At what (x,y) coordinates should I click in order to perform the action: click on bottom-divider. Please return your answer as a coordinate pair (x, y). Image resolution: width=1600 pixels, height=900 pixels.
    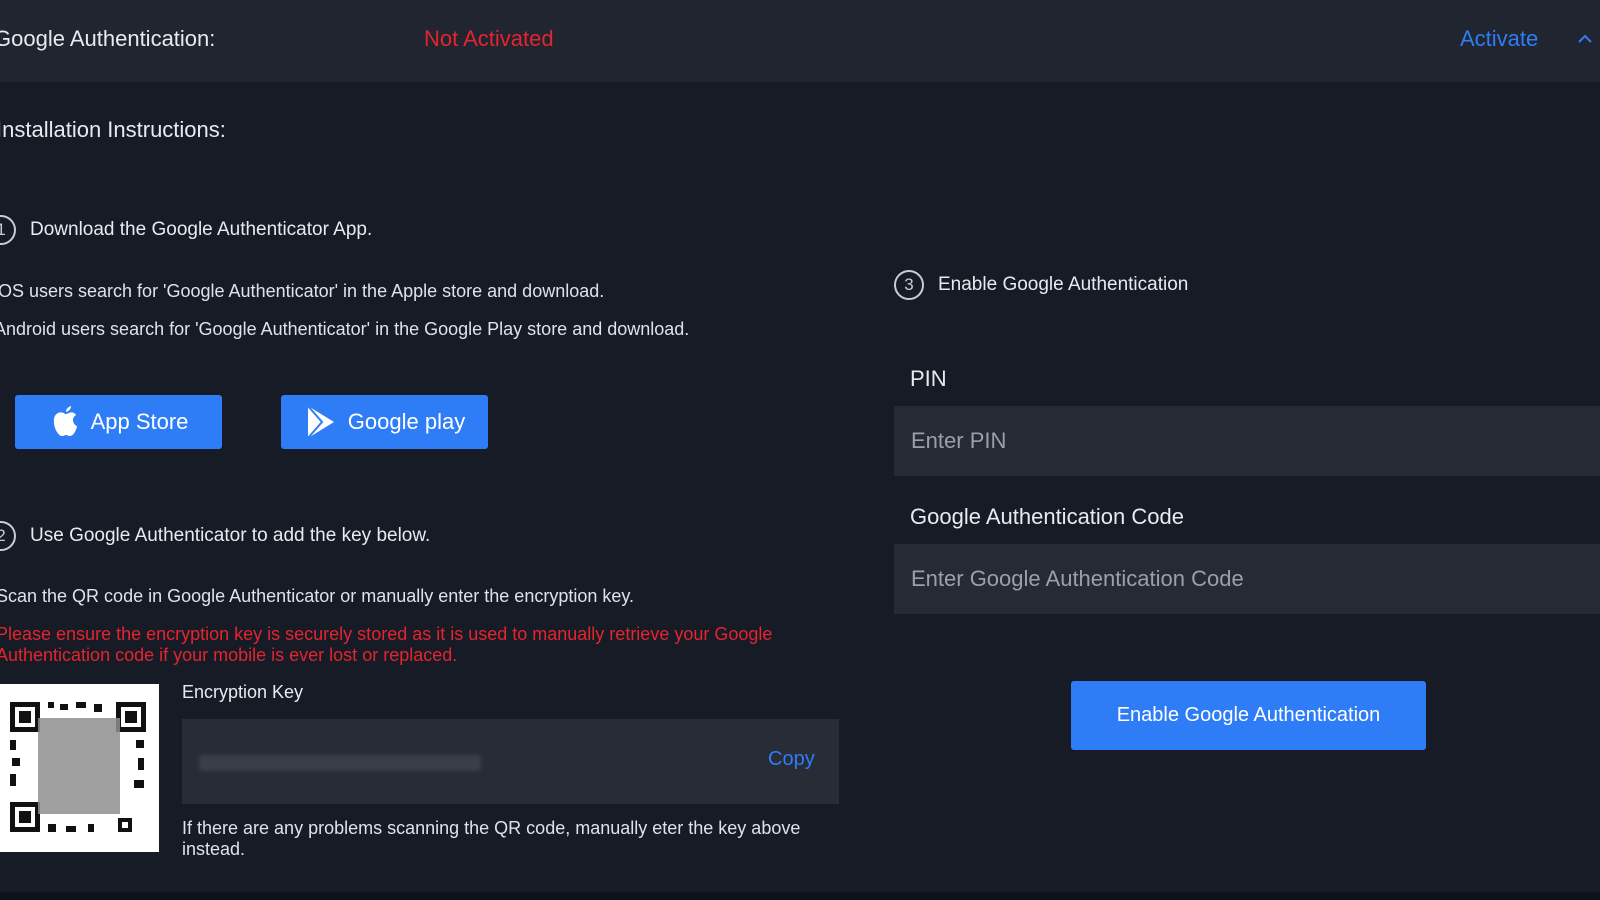
    Looking at the image, I should click on (800, 896).